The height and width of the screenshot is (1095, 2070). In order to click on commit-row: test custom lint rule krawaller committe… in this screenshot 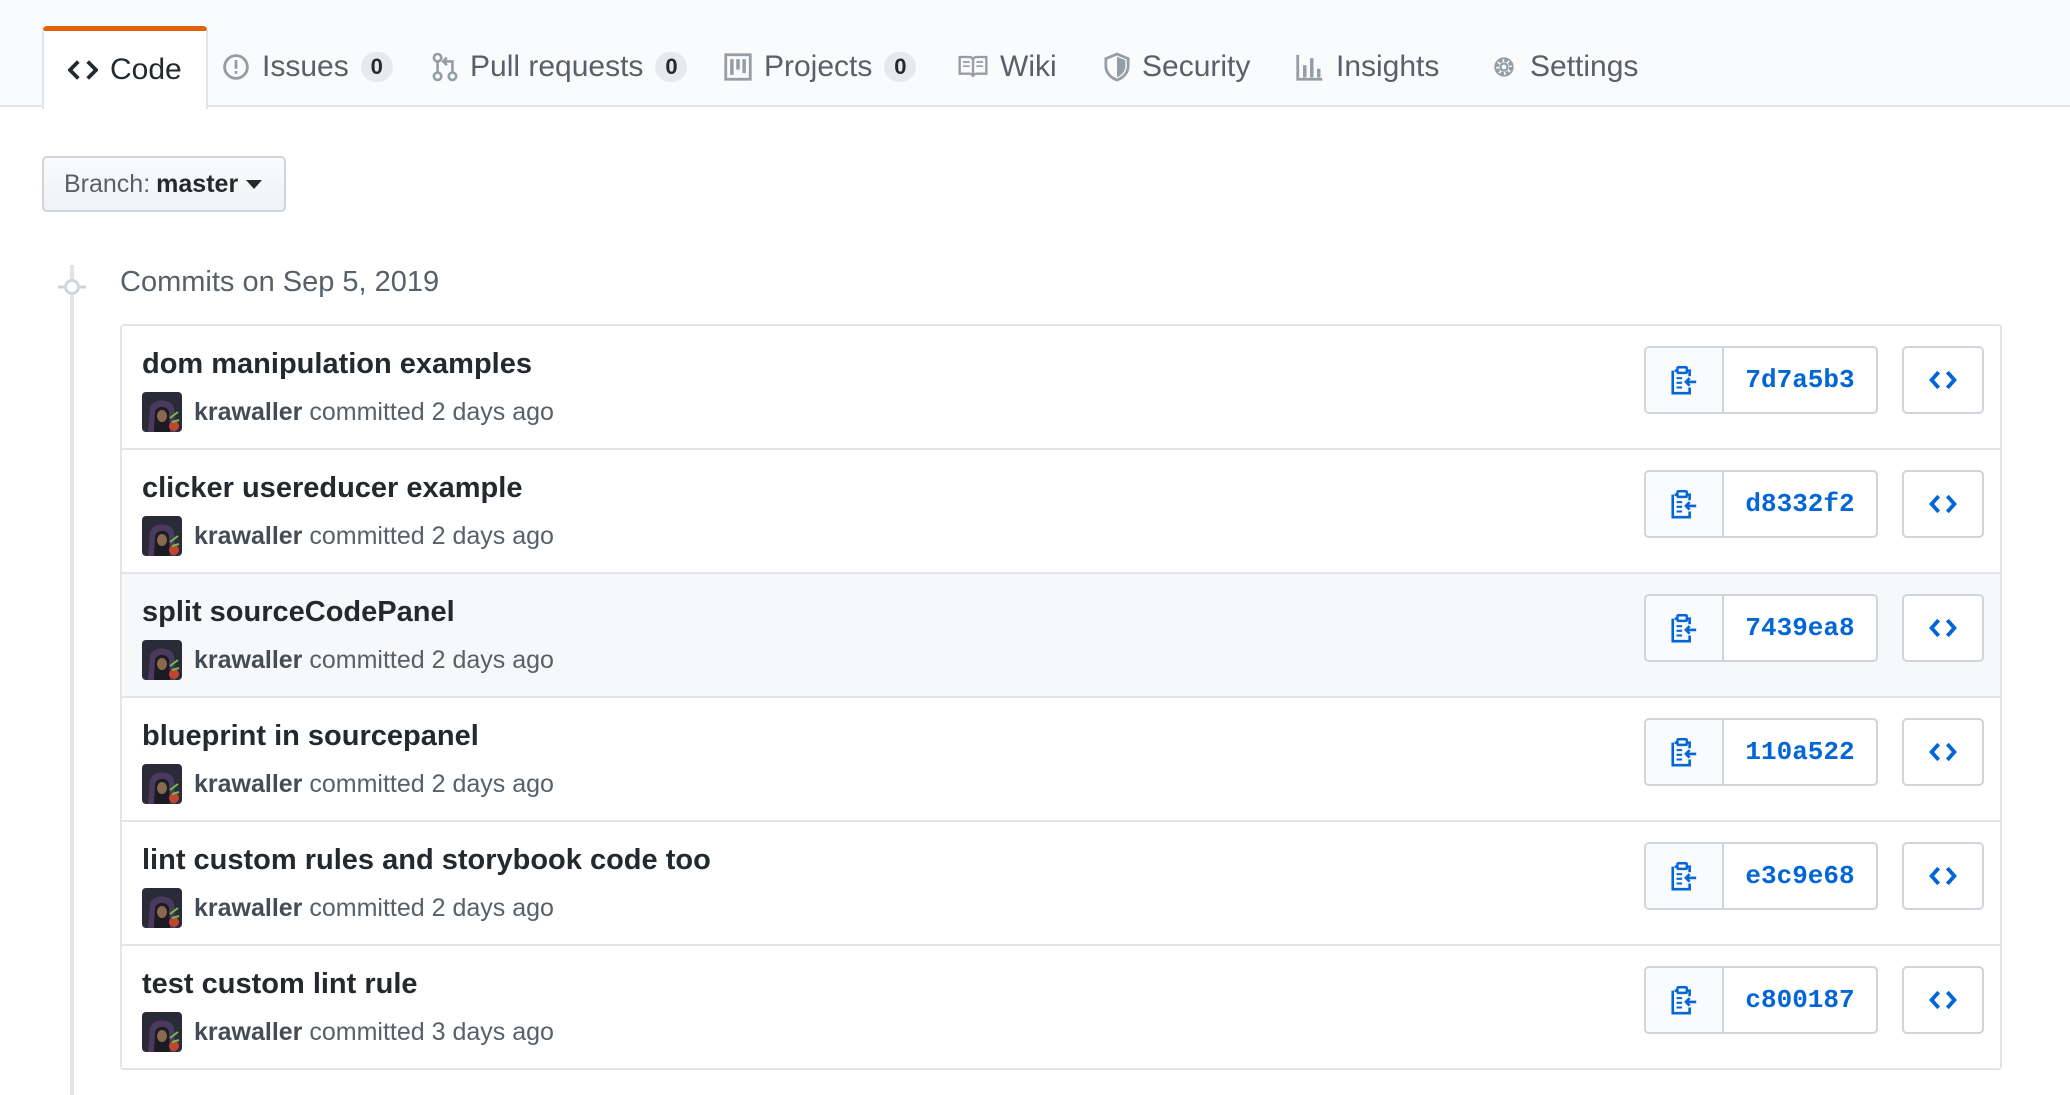, I will do `click(1061, 1007)`.